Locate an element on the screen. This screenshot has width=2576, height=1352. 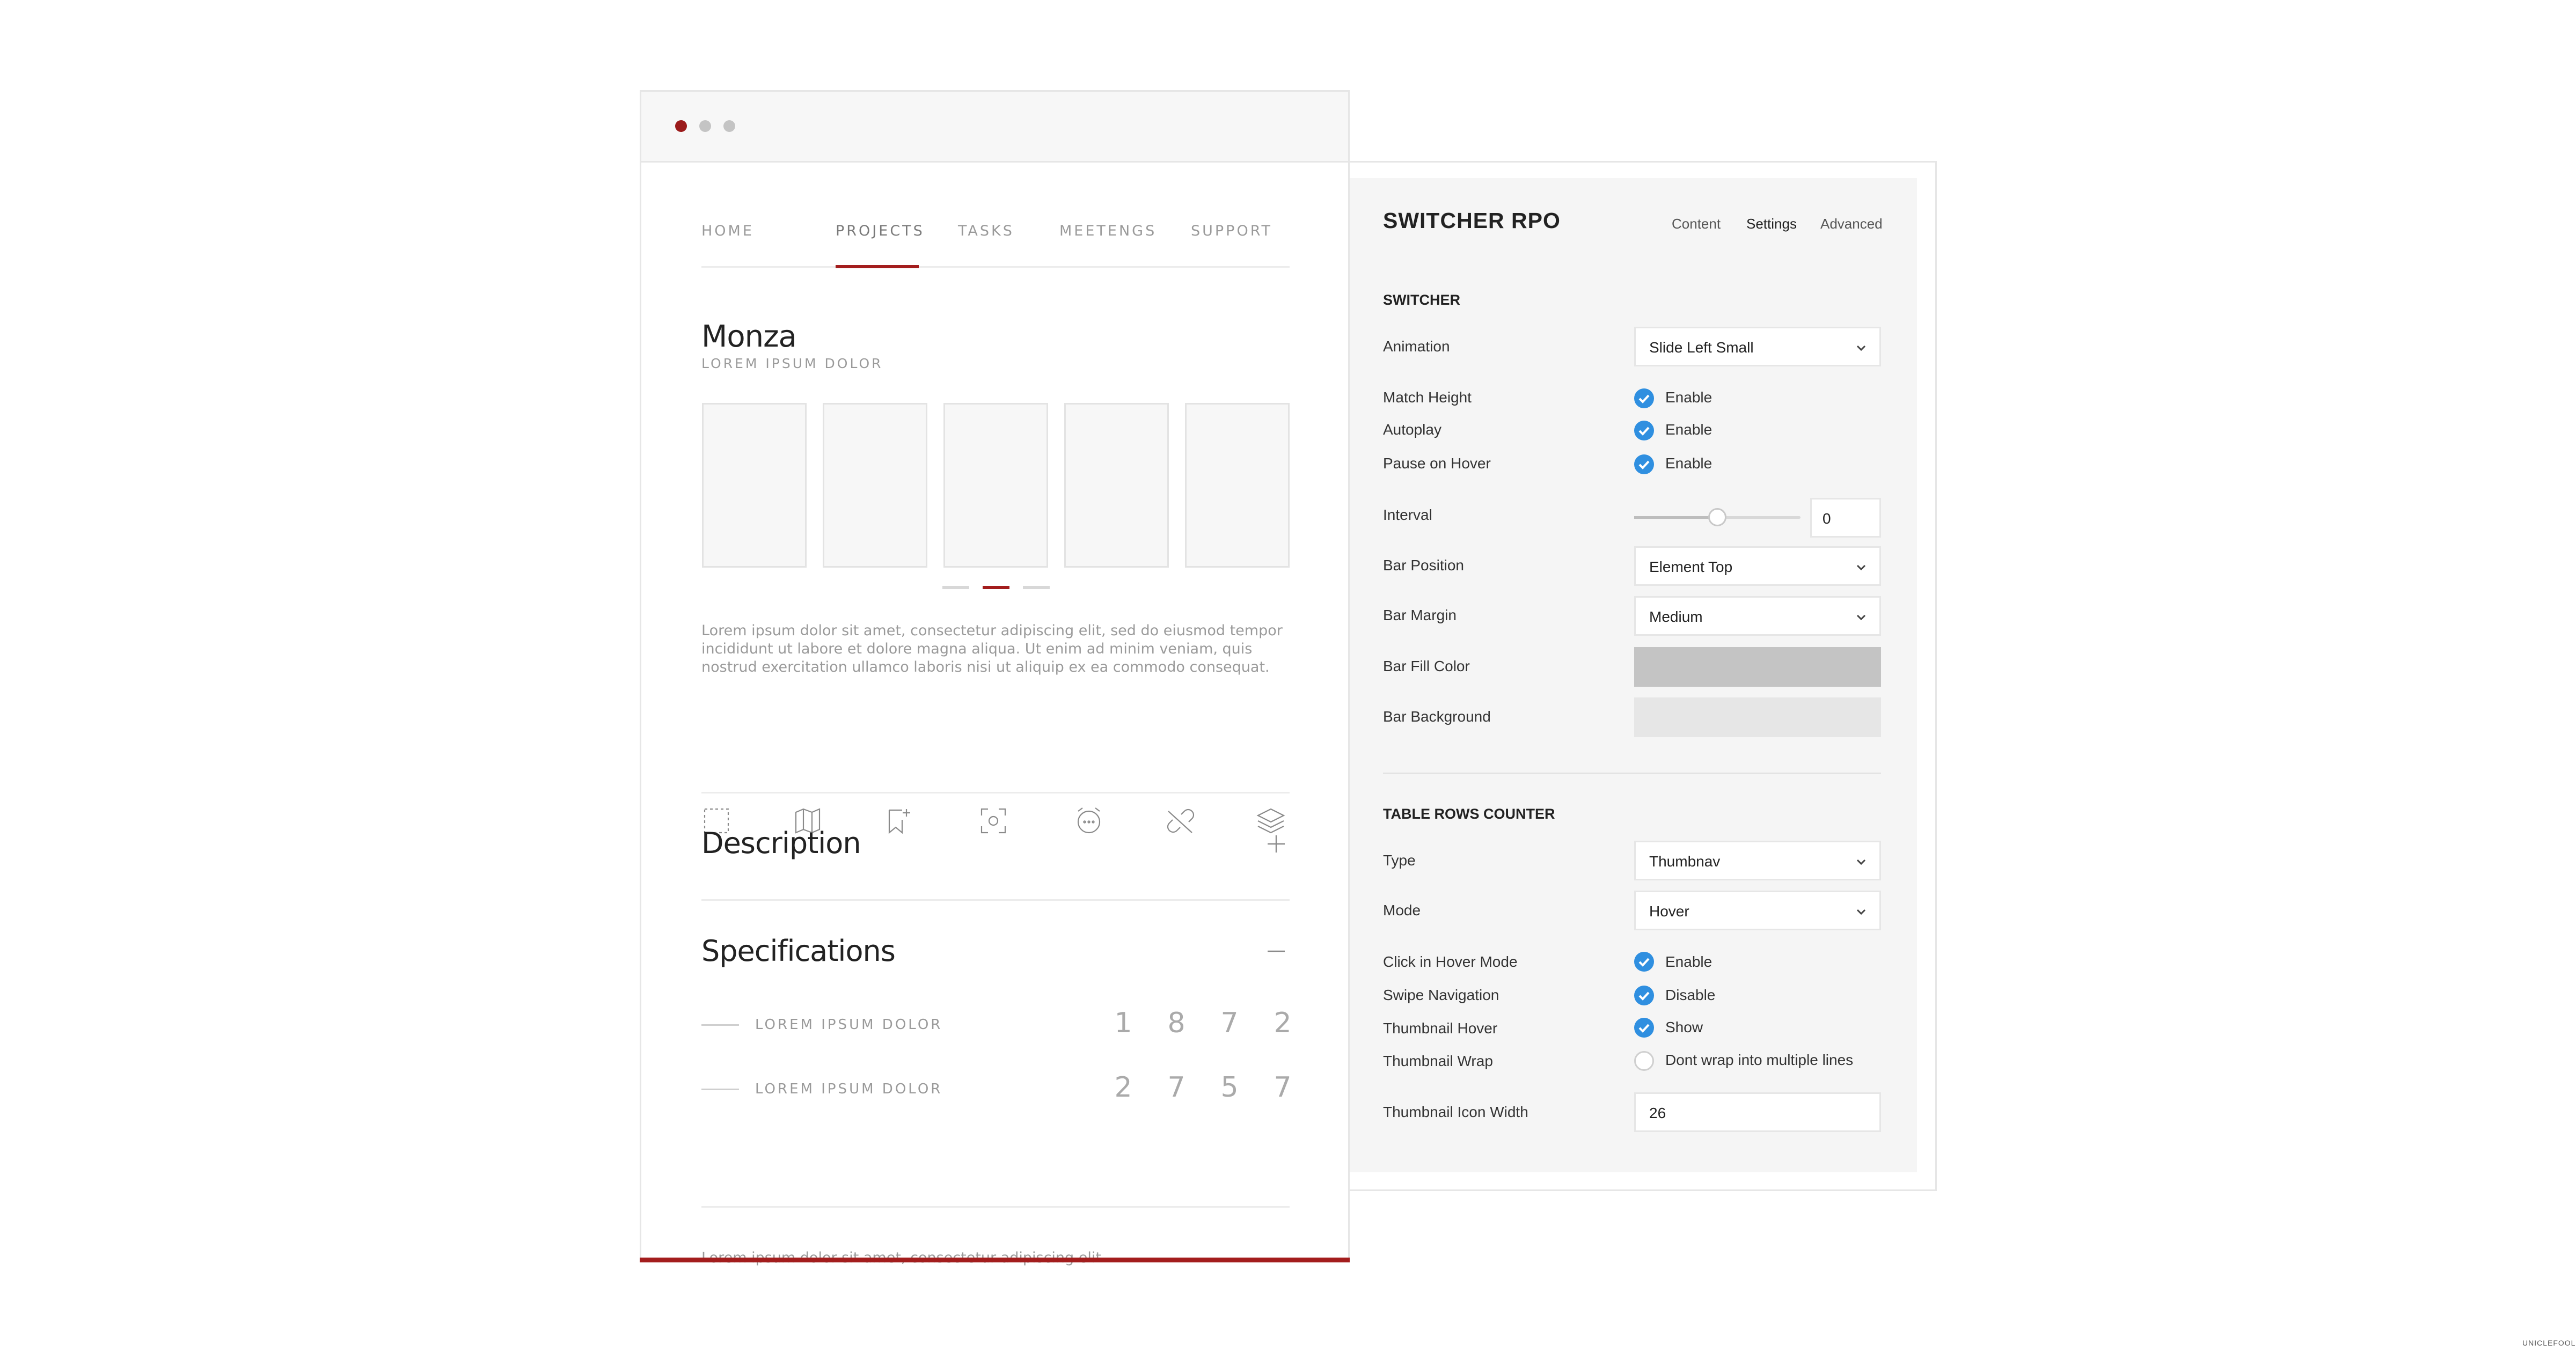
interval-slider is located at coordinates (1717, 517).